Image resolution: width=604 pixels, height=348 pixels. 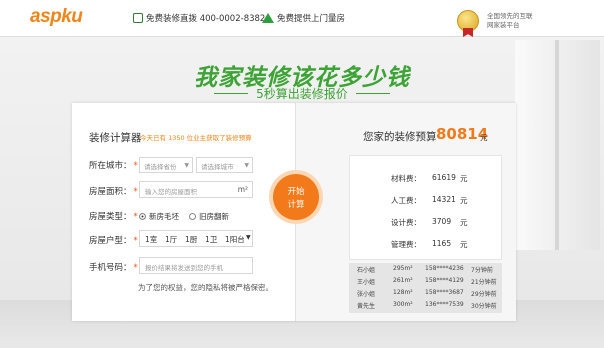 I want to click on radio-dot-selected, so click(x=142, y=216).